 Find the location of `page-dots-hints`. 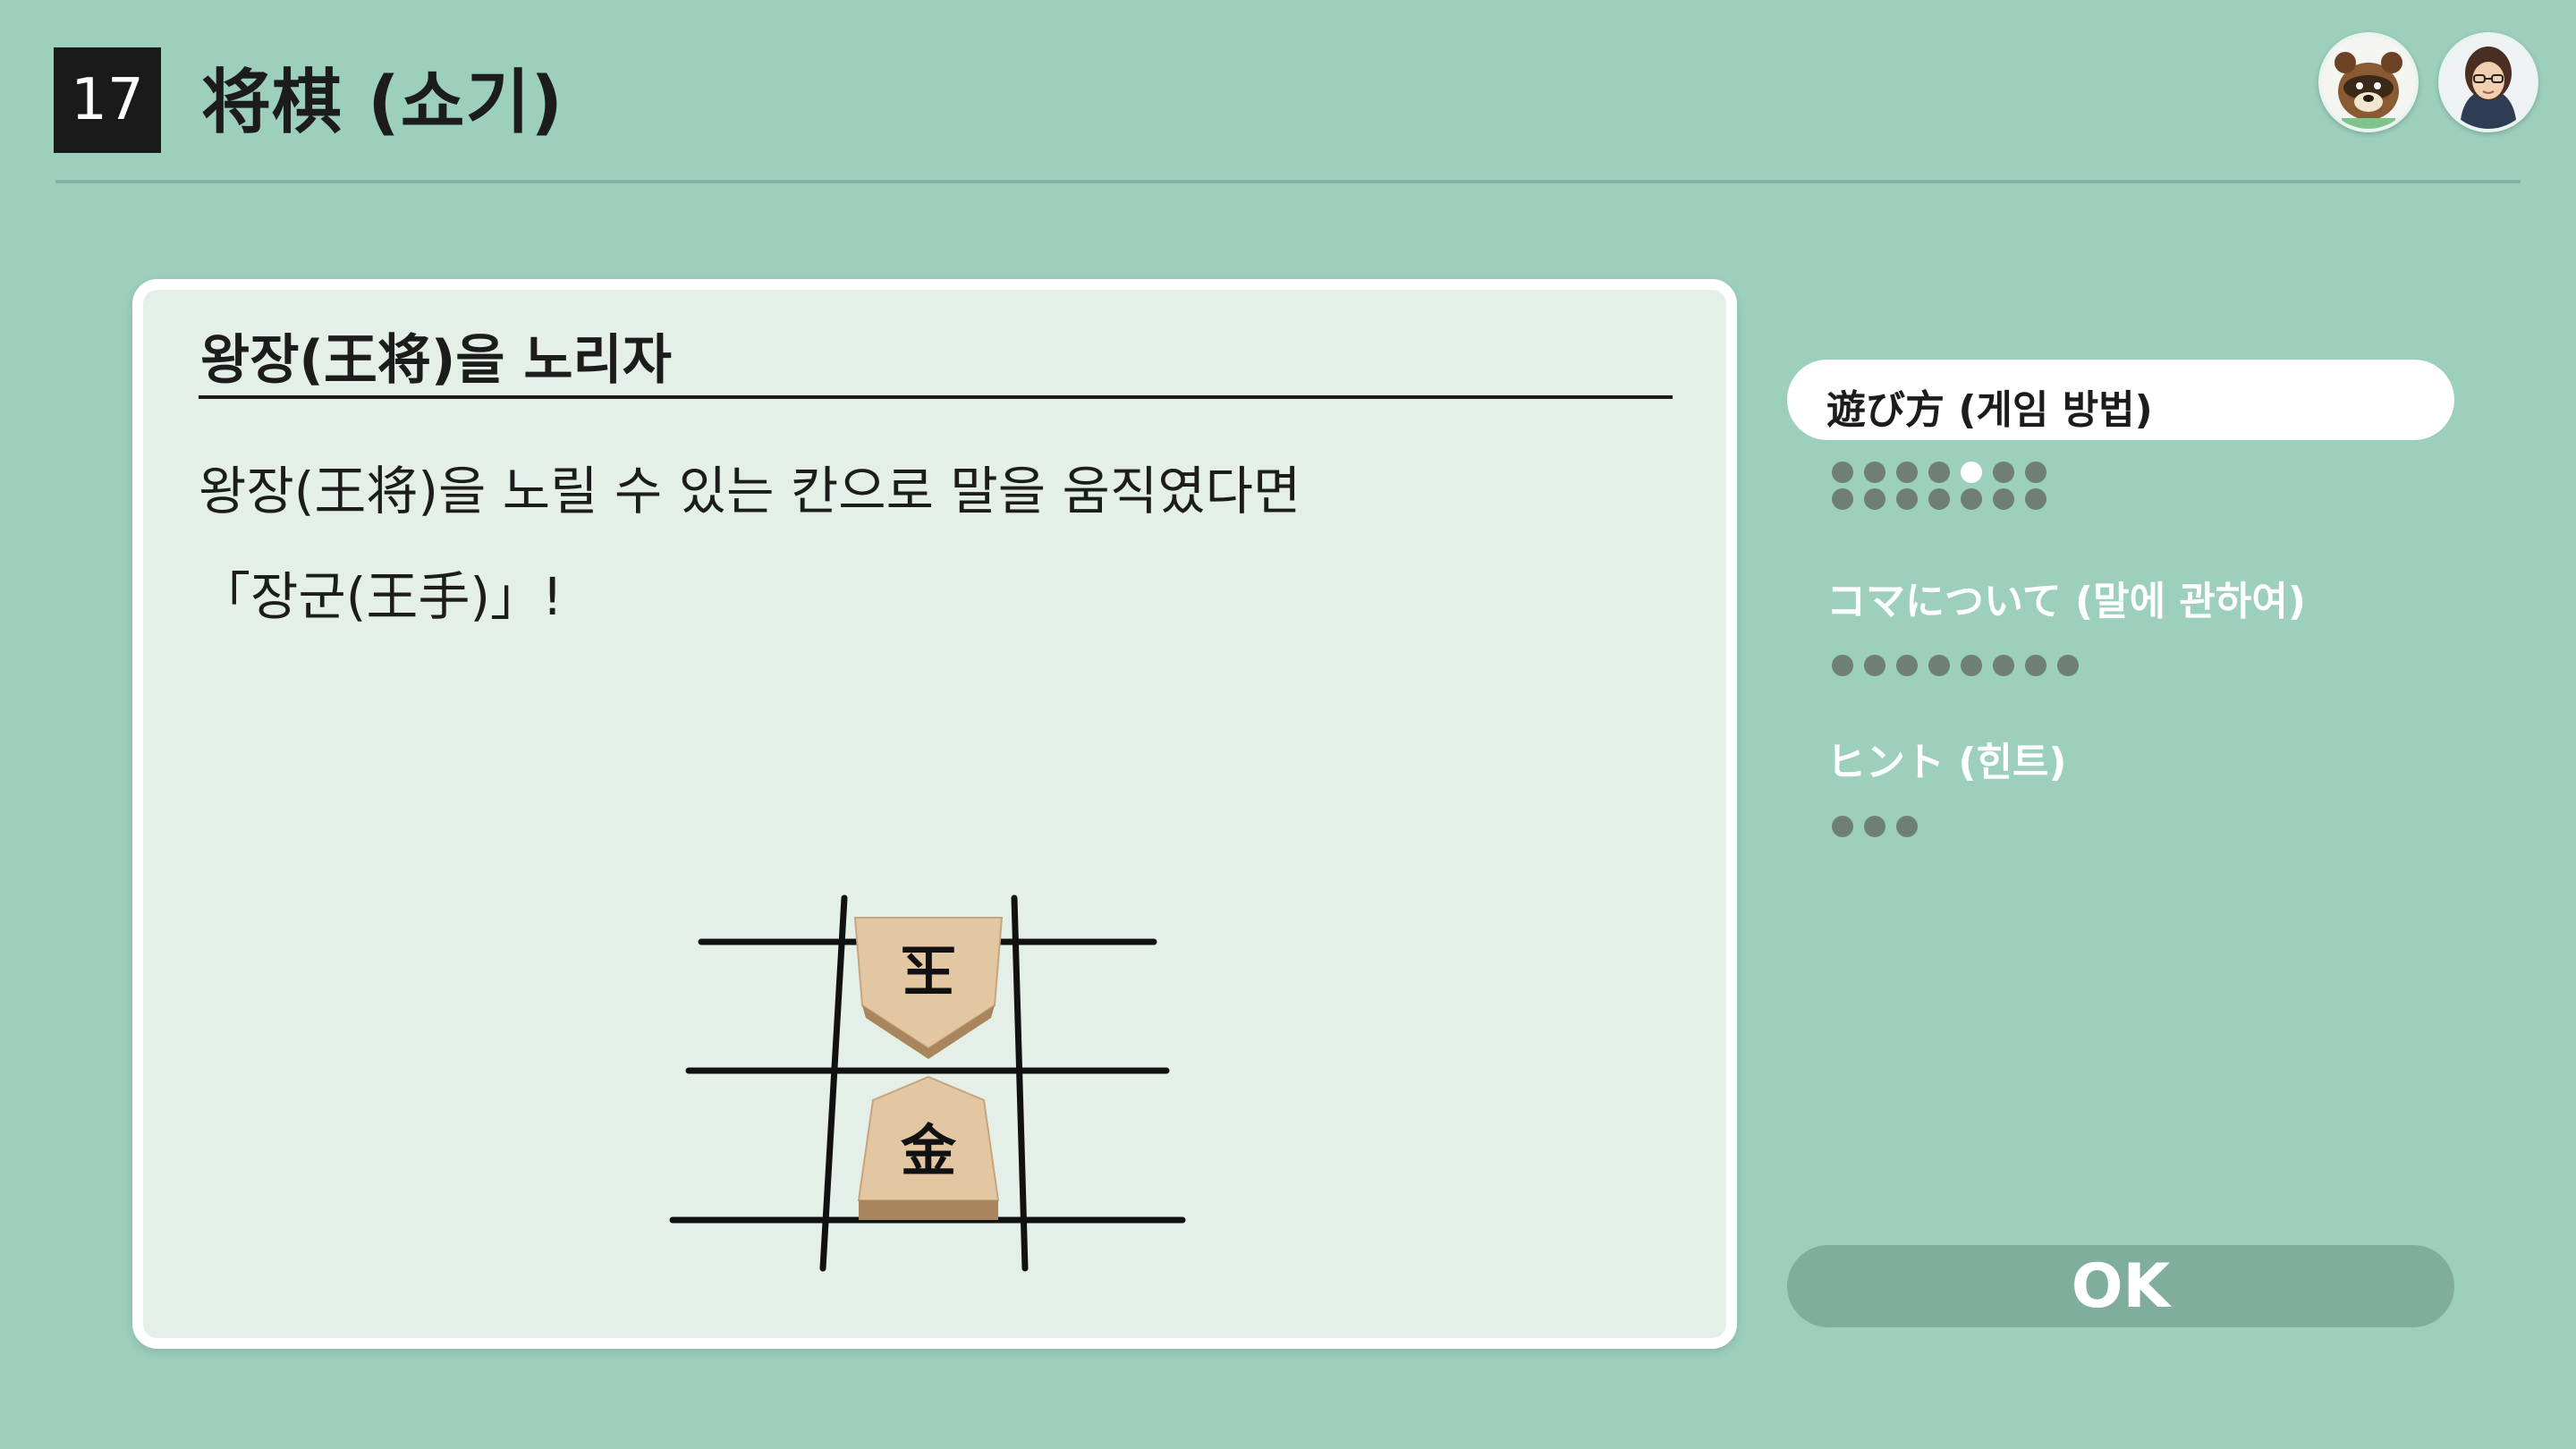

page-dots-hints is located at coordinates (1880, 826).